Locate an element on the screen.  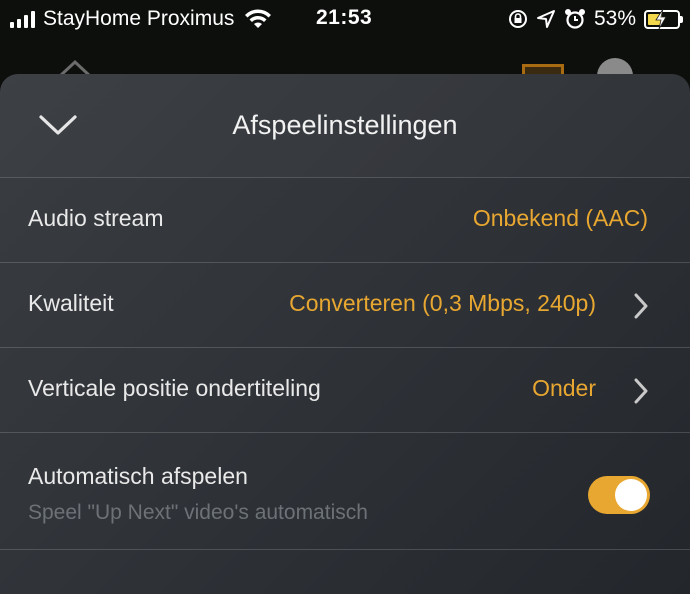
charging-bolt-icon is located at coordinates (661, 18).